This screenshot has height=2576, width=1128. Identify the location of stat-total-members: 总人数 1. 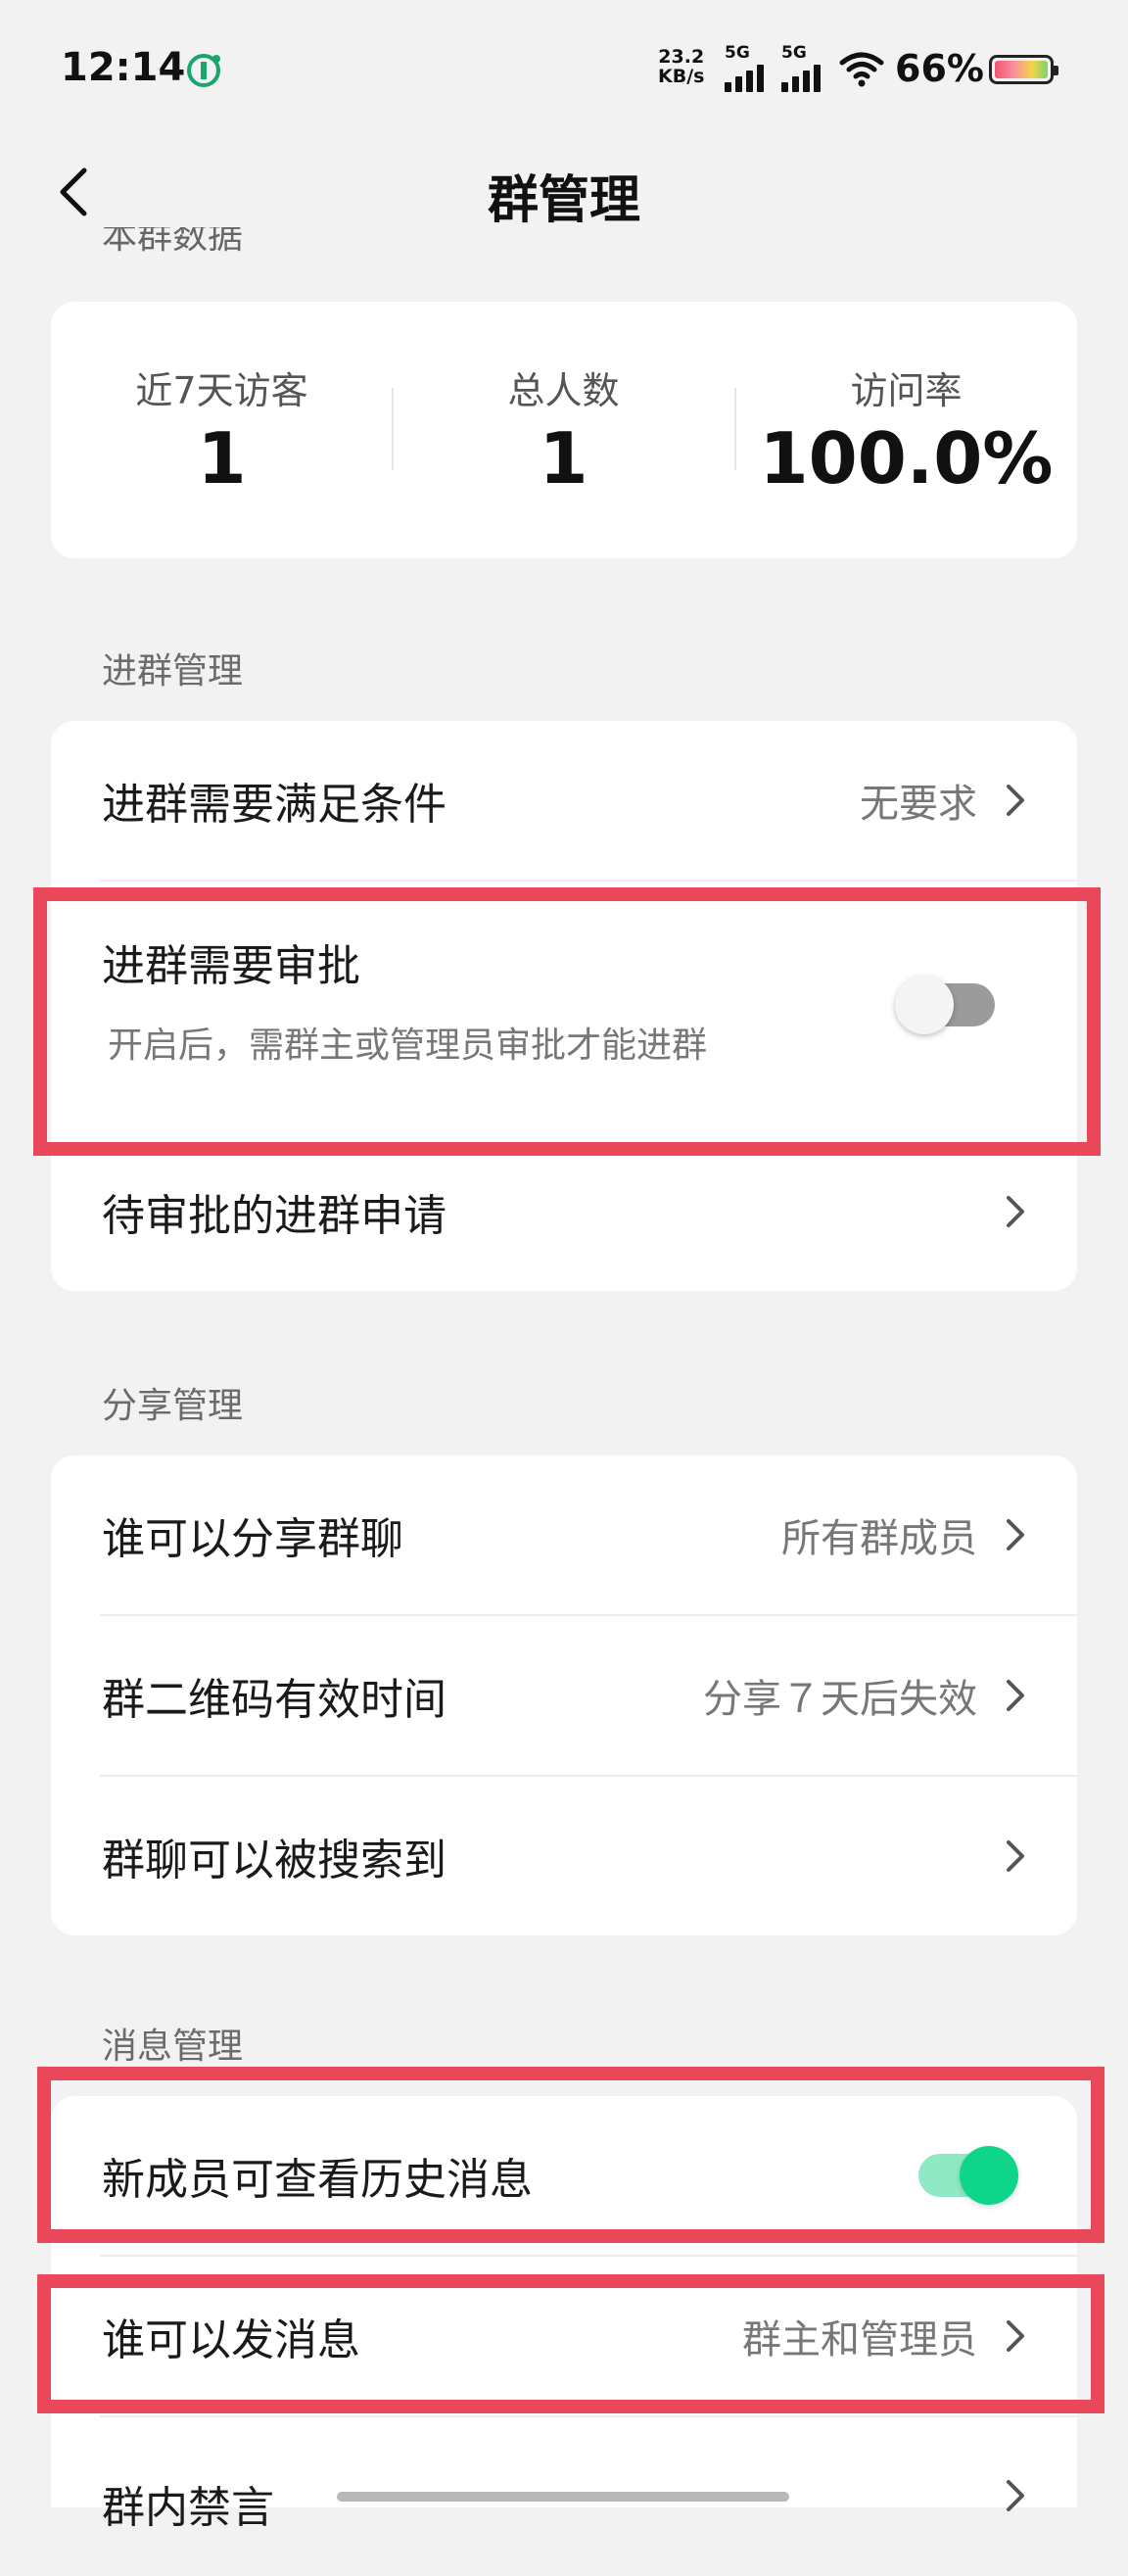
(563, 430).